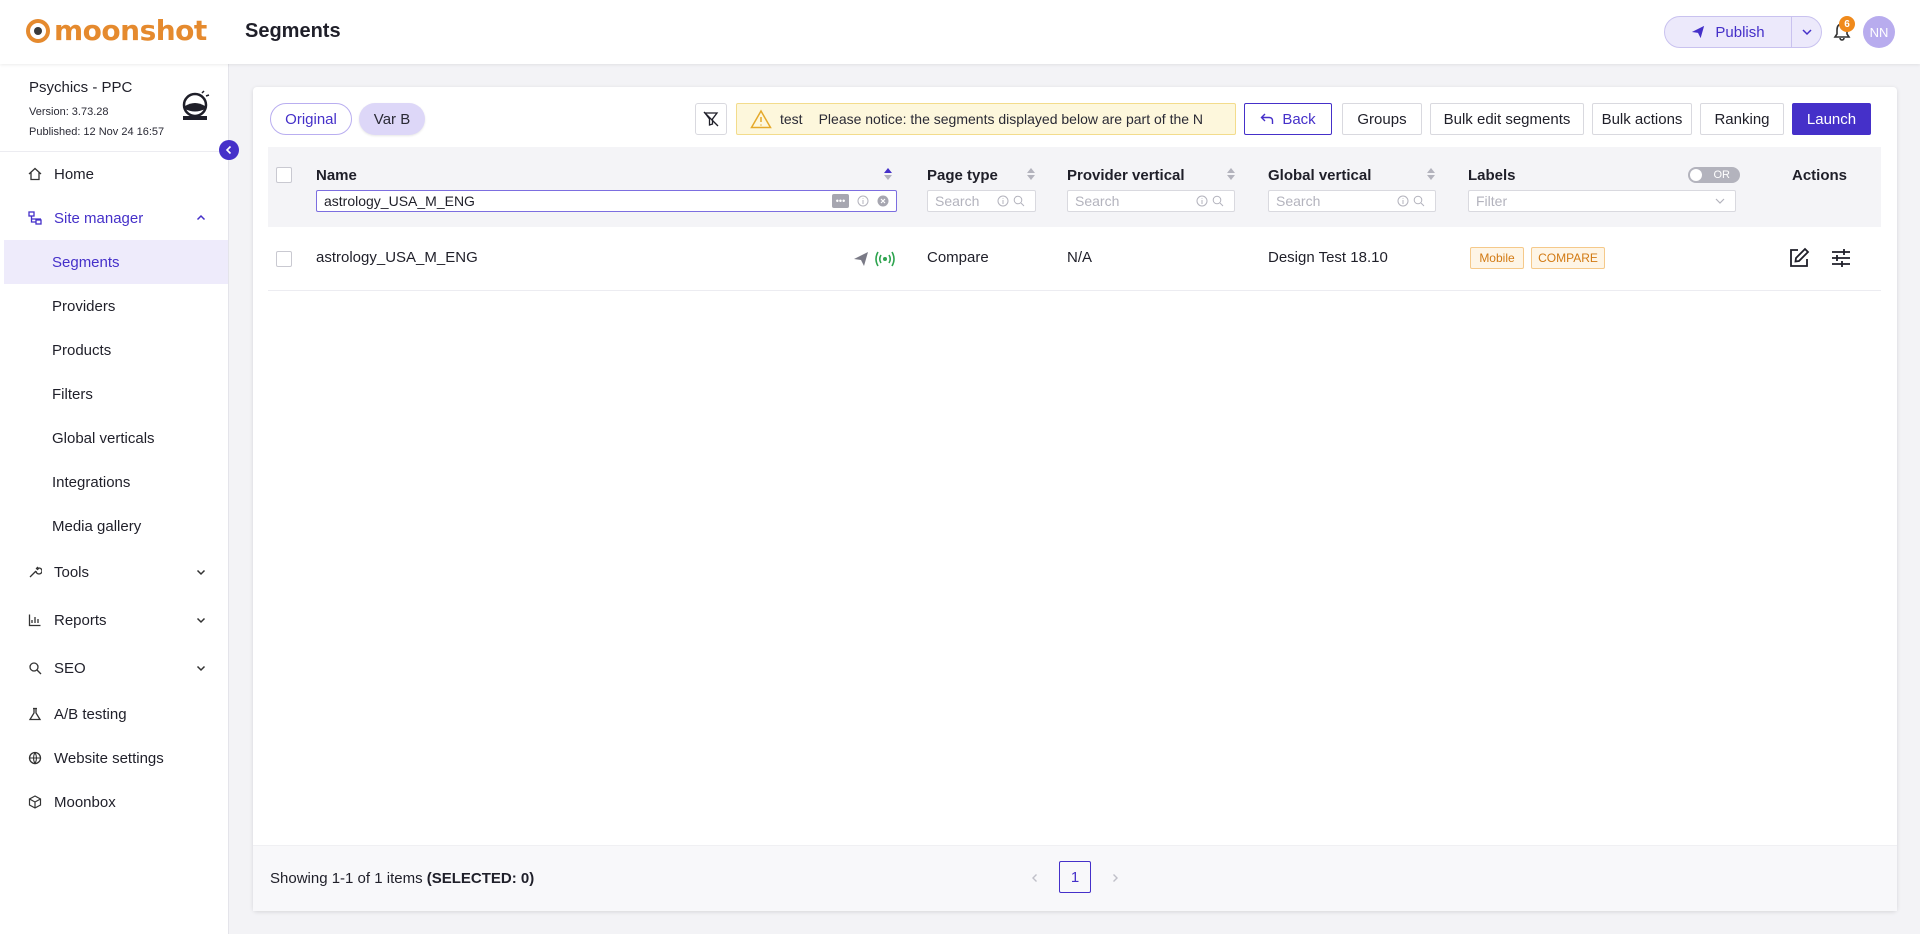  What do you see at coordinates (1642, 119) in the screenshot?
I see `bulk-actions-button: Bulk actions` at bounding box center [1642, 119].